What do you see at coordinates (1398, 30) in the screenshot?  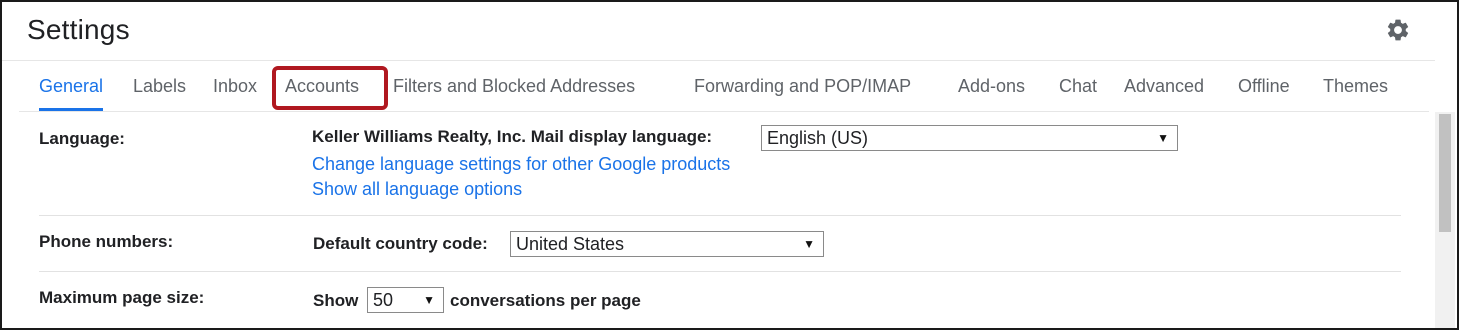 I see `gear-icon` at bounding box center [1398, 30].